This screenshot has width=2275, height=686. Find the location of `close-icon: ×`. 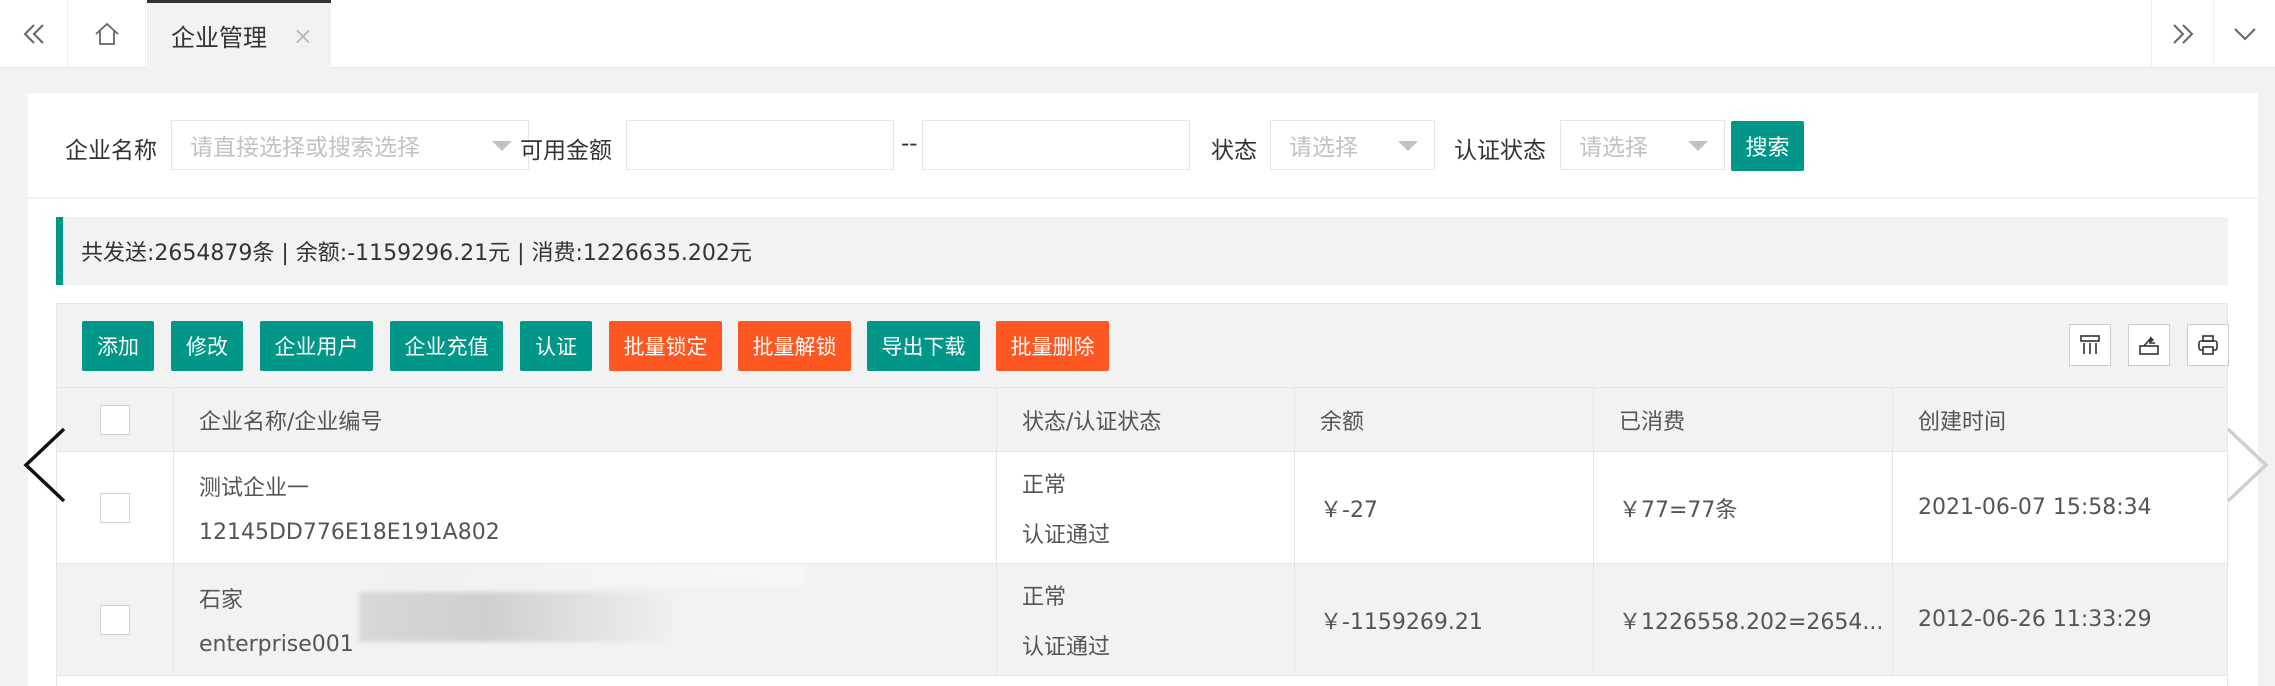

close-icon: × is located at coordinates (303, 36).